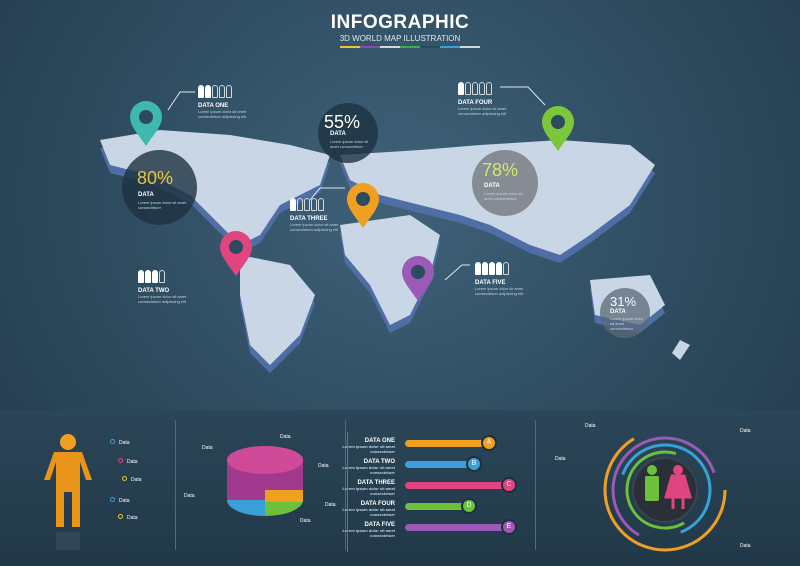 The image size is (800, 566). Describe the element at coordinates (236, 254) in the screenshot. I see `map-pin-south-america-icon` at that location.